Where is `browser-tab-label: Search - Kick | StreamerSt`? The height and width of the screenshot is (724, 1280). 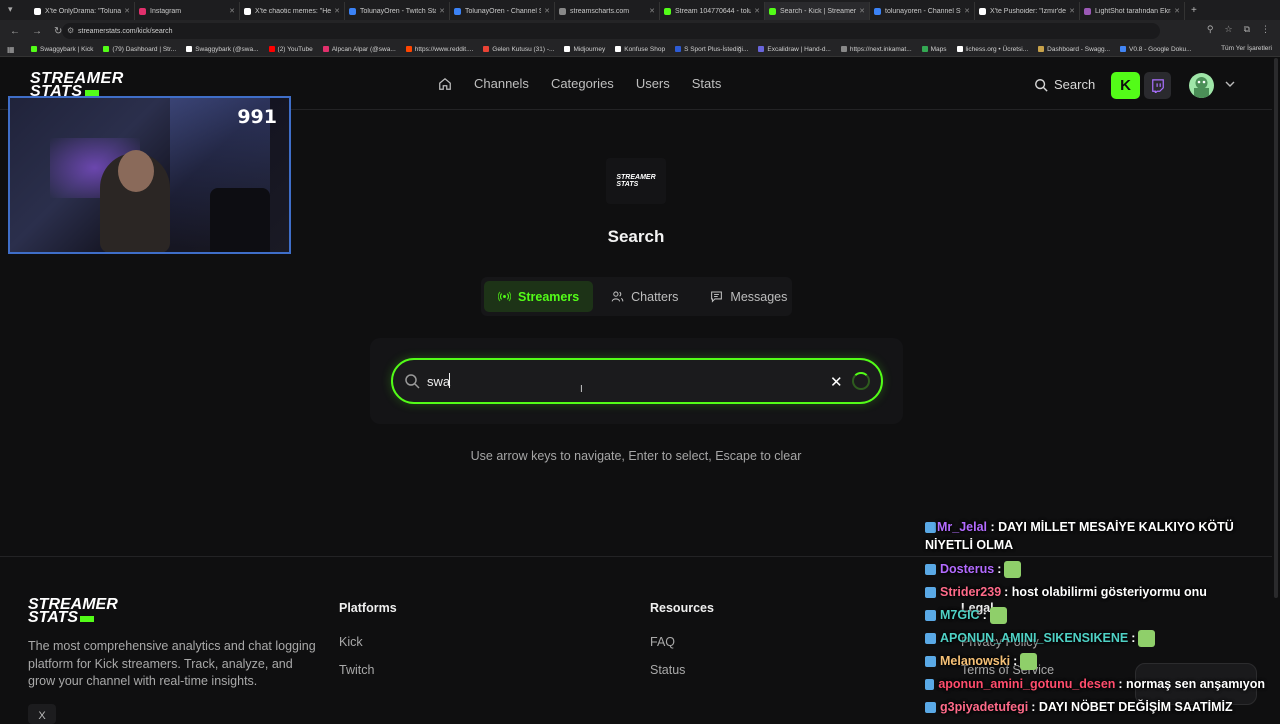 browser-tab-label: Search - Kick | StreamerSt is located at coordinates (818, 11).